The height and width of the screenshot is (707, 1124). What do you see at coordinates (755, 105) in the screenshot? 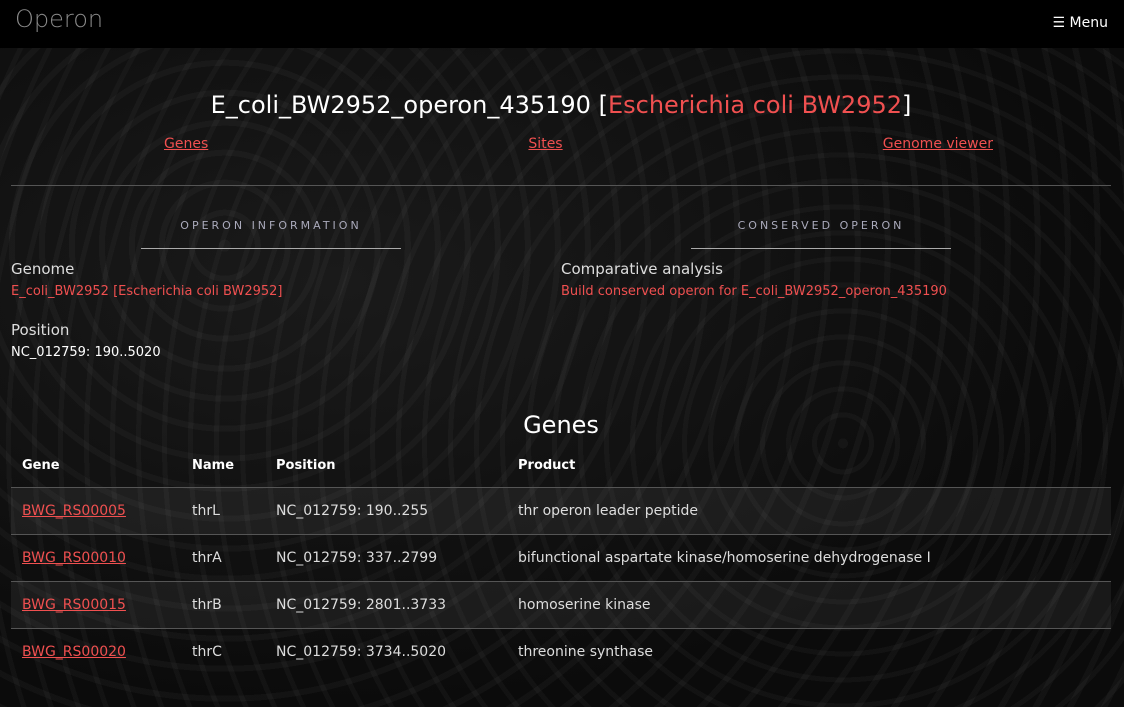
I see `organism-link: Escherichia coli BW2952` at bounding box center [755, 105].